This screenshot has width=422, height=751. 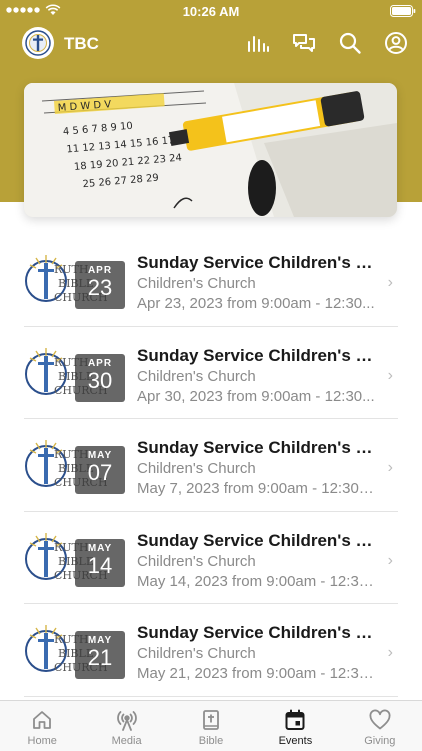 I want to click on calendar-icon, so click(x=295, y=719).